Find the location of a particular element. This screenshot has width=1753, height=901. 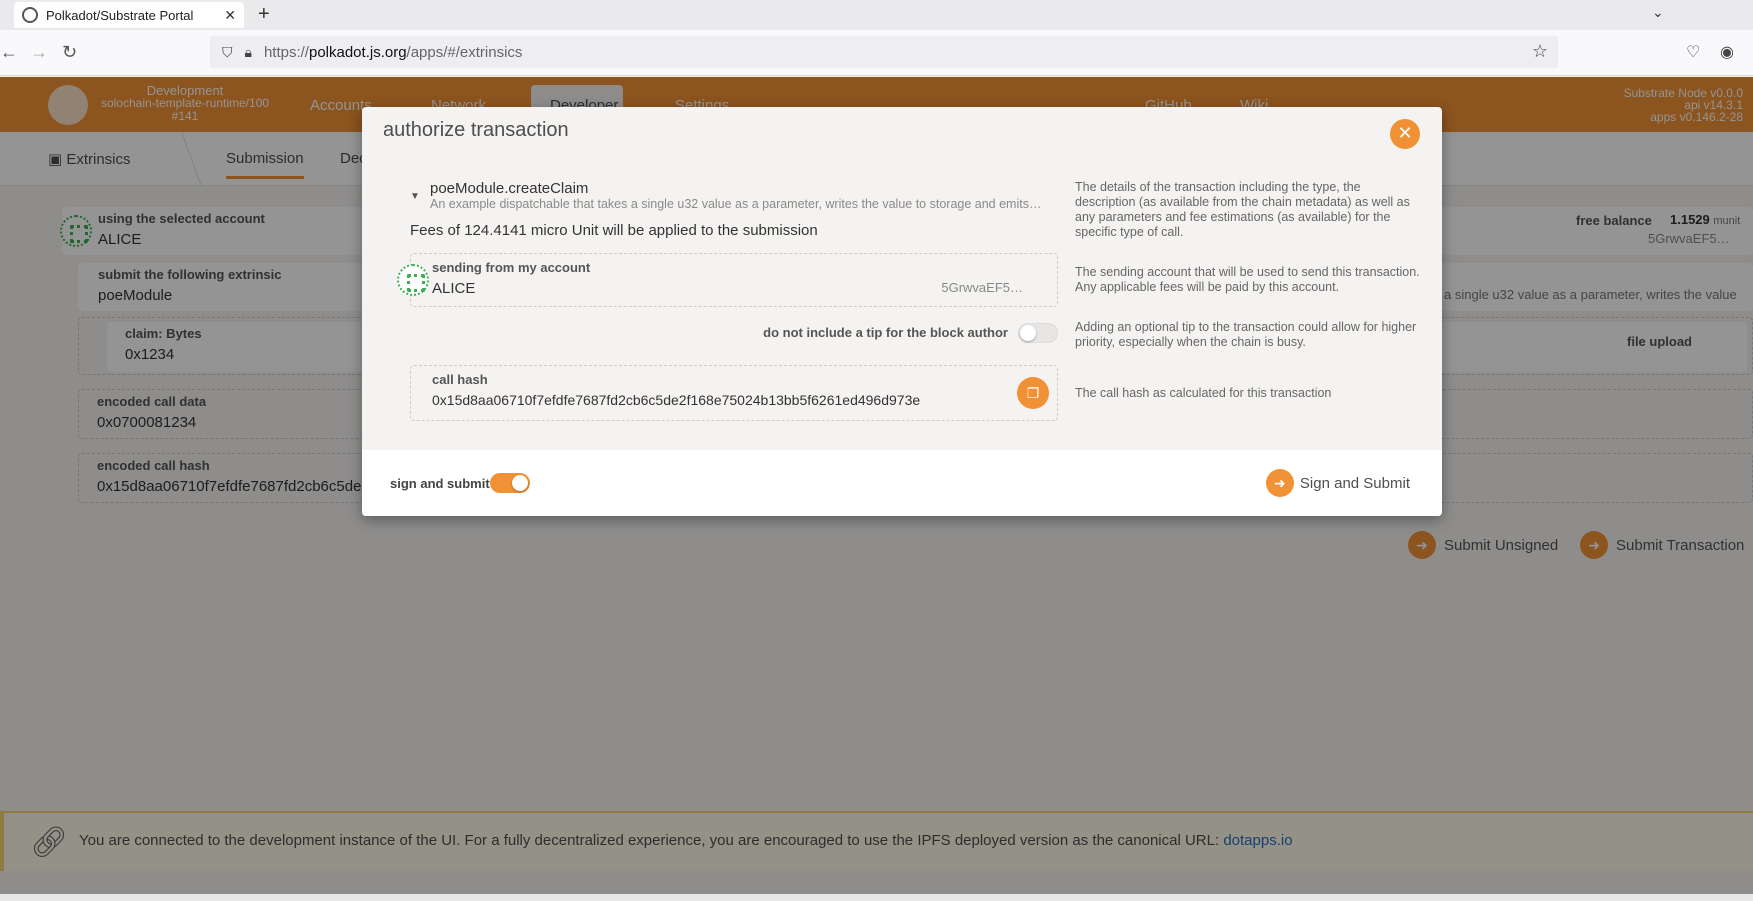

account-icon: ◉ is located at coordinates (1727, 52).